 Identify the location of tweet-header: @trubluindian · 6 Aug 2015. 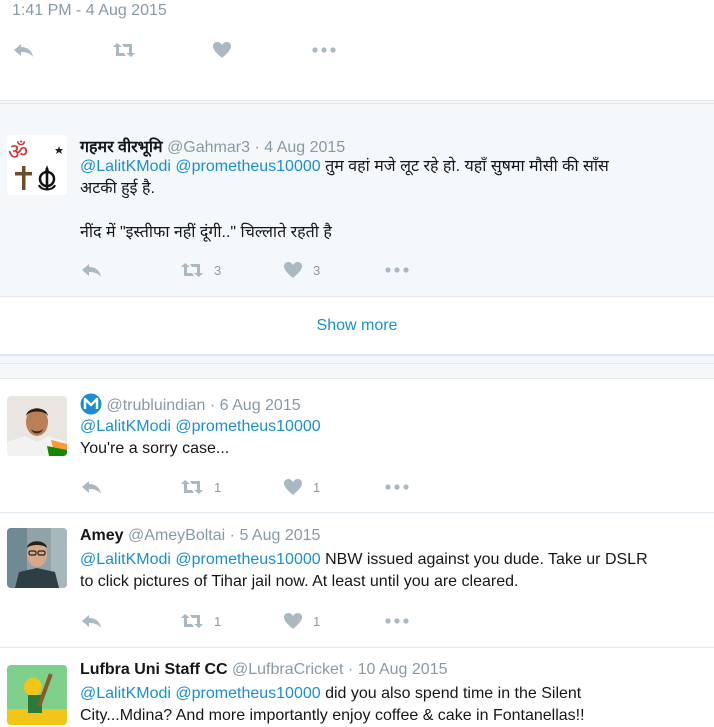
(190, 404).